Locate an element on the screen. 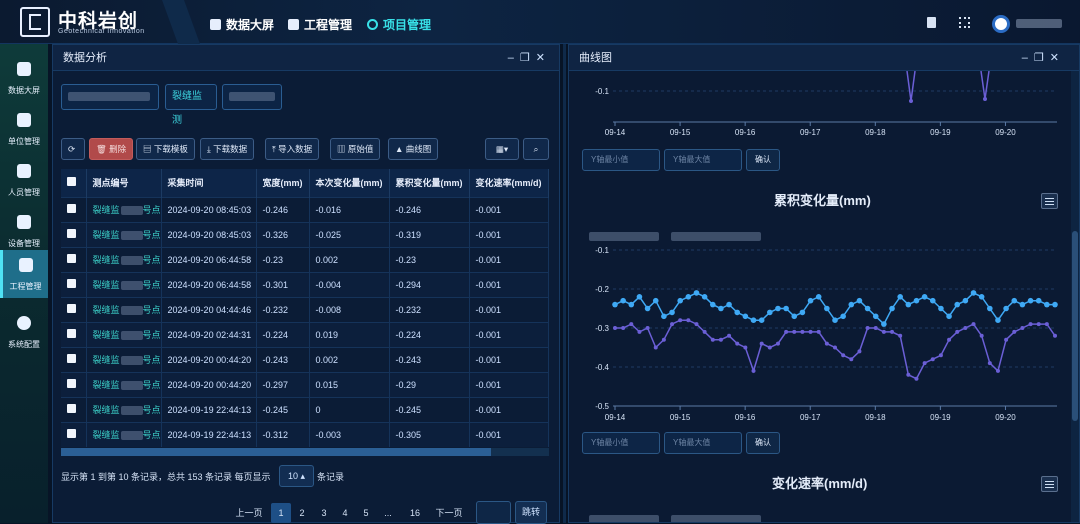 The image size is (1080, 524). next-page: 下一页 is located at coordinates (449, 513).